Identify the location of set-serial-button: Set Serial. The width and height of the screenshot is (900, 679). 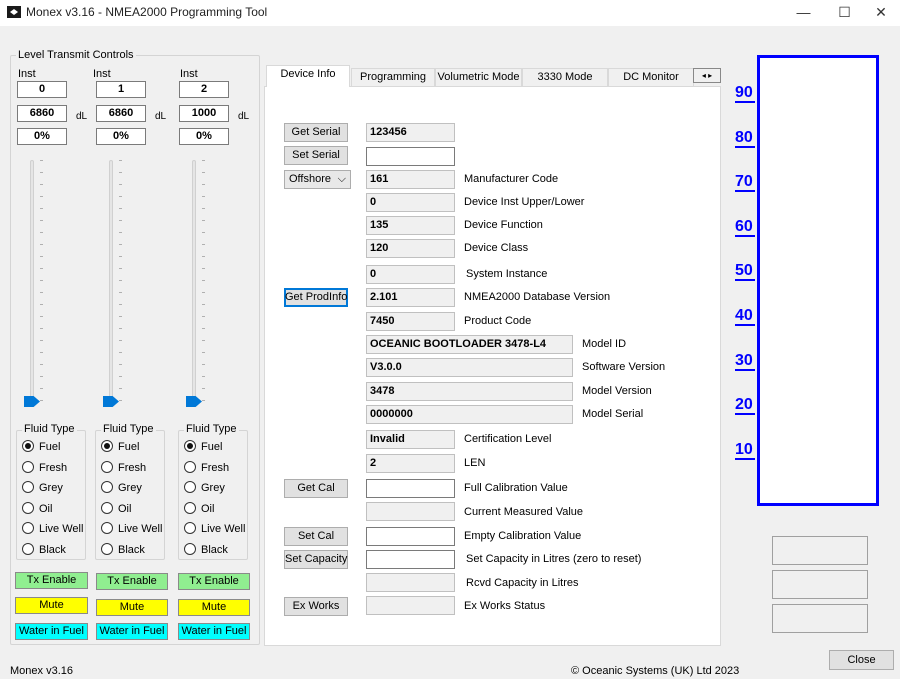
(316, 155).